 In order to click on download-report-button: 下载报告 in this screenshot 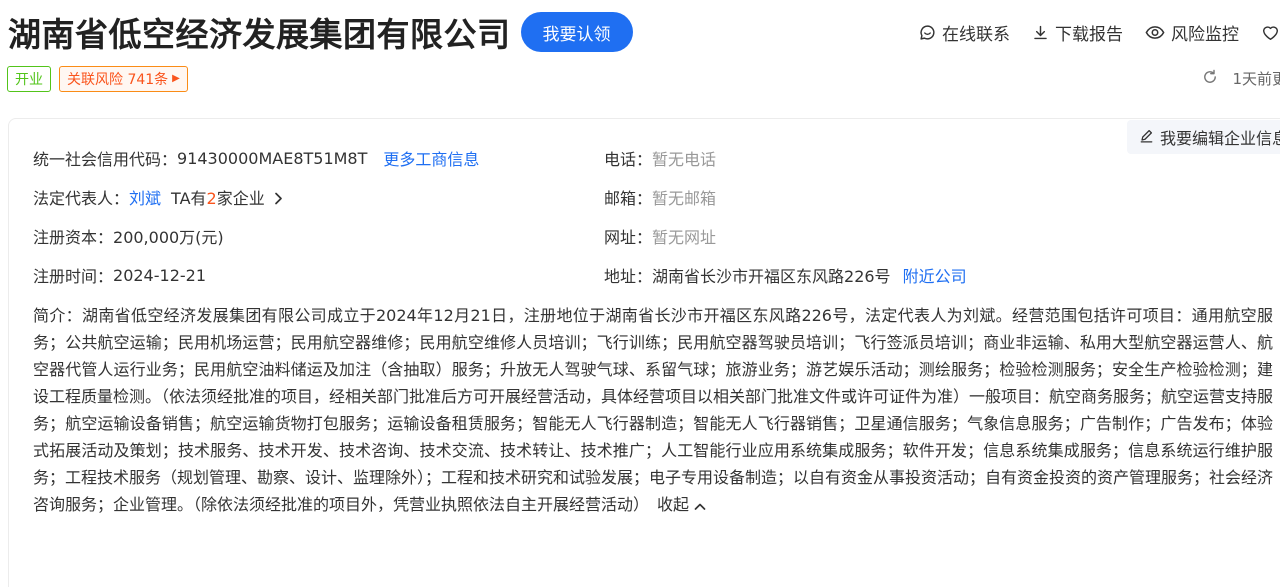, I will do `click(1077, 32)`.